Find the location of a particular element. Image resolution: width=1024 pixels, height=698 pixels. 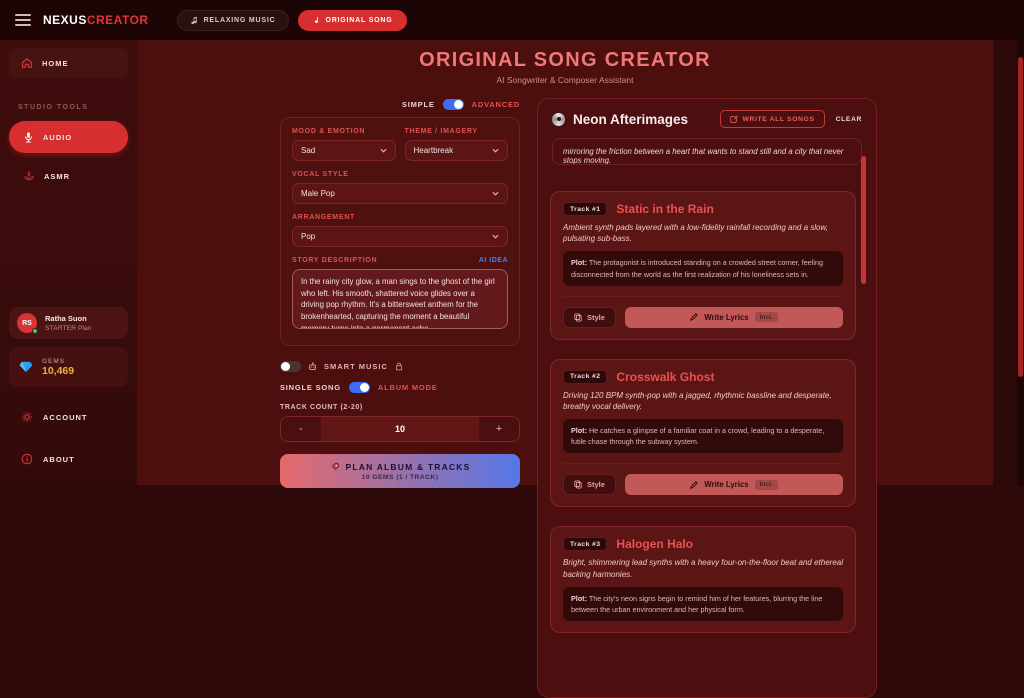

page-gutter is located at coordinates (1005, 262).